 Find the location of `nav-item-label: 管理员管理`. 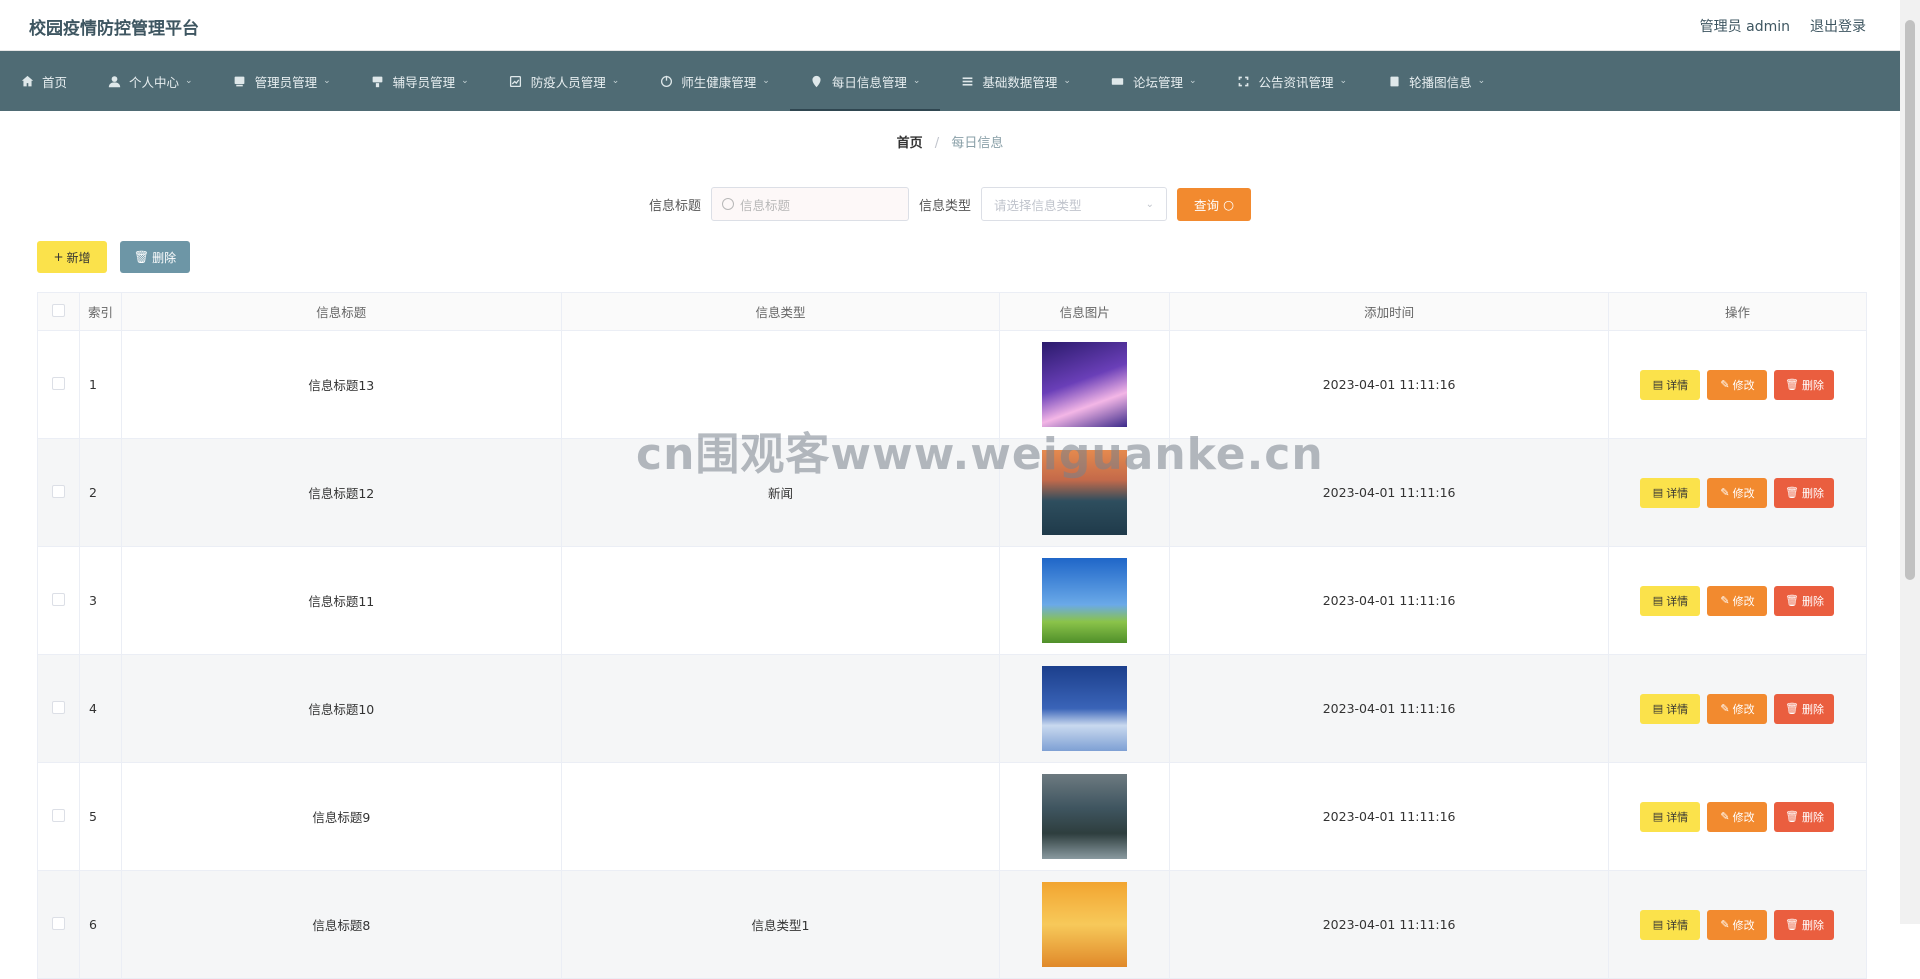

nav-item-label: 管理员管理 is located at coordinates (286, 82).